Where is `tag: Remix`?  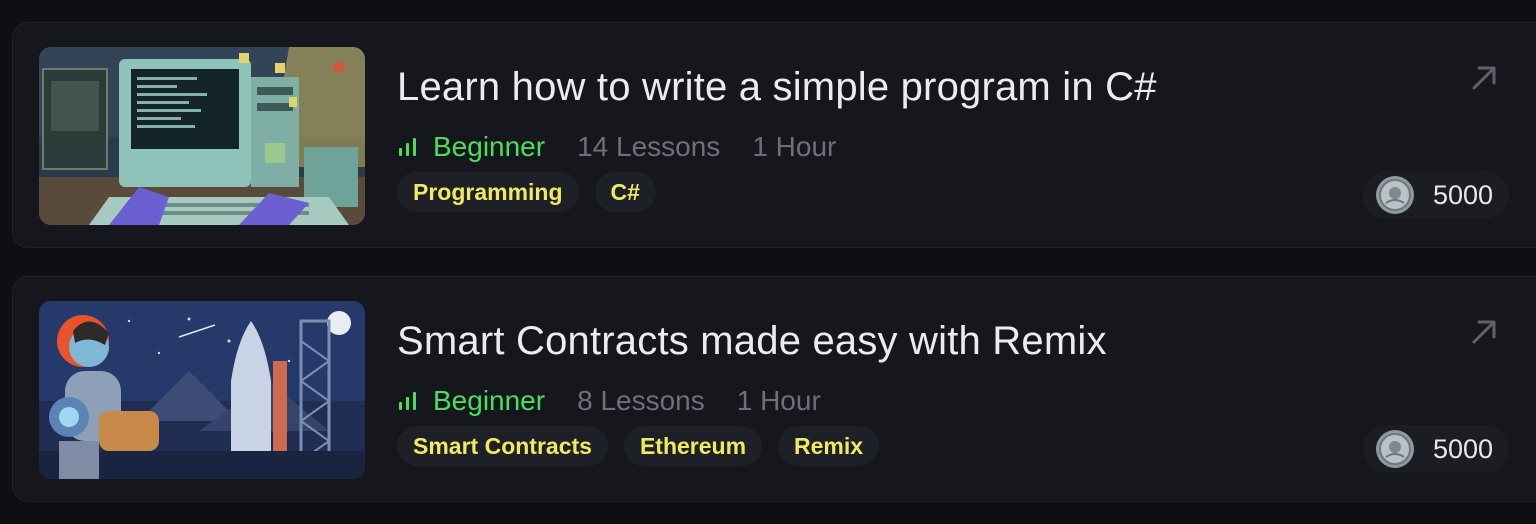 tag: Remix is located at coordinates (829, 446).